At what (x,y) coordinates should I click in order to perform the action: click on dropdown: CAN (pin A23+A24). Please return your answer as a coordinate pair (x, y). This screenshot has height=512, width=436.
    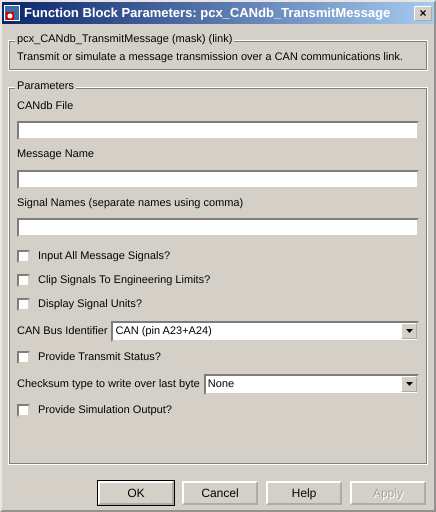
    Looking at the image, I should click on (265, 331).